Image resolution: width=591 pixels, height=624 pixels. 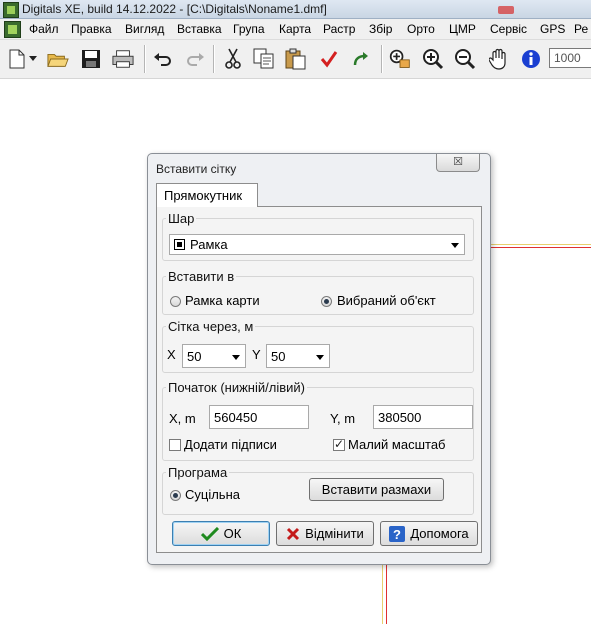 I want to click on grid-step-legend: Сітка через, м, so click(x=211, y=326).